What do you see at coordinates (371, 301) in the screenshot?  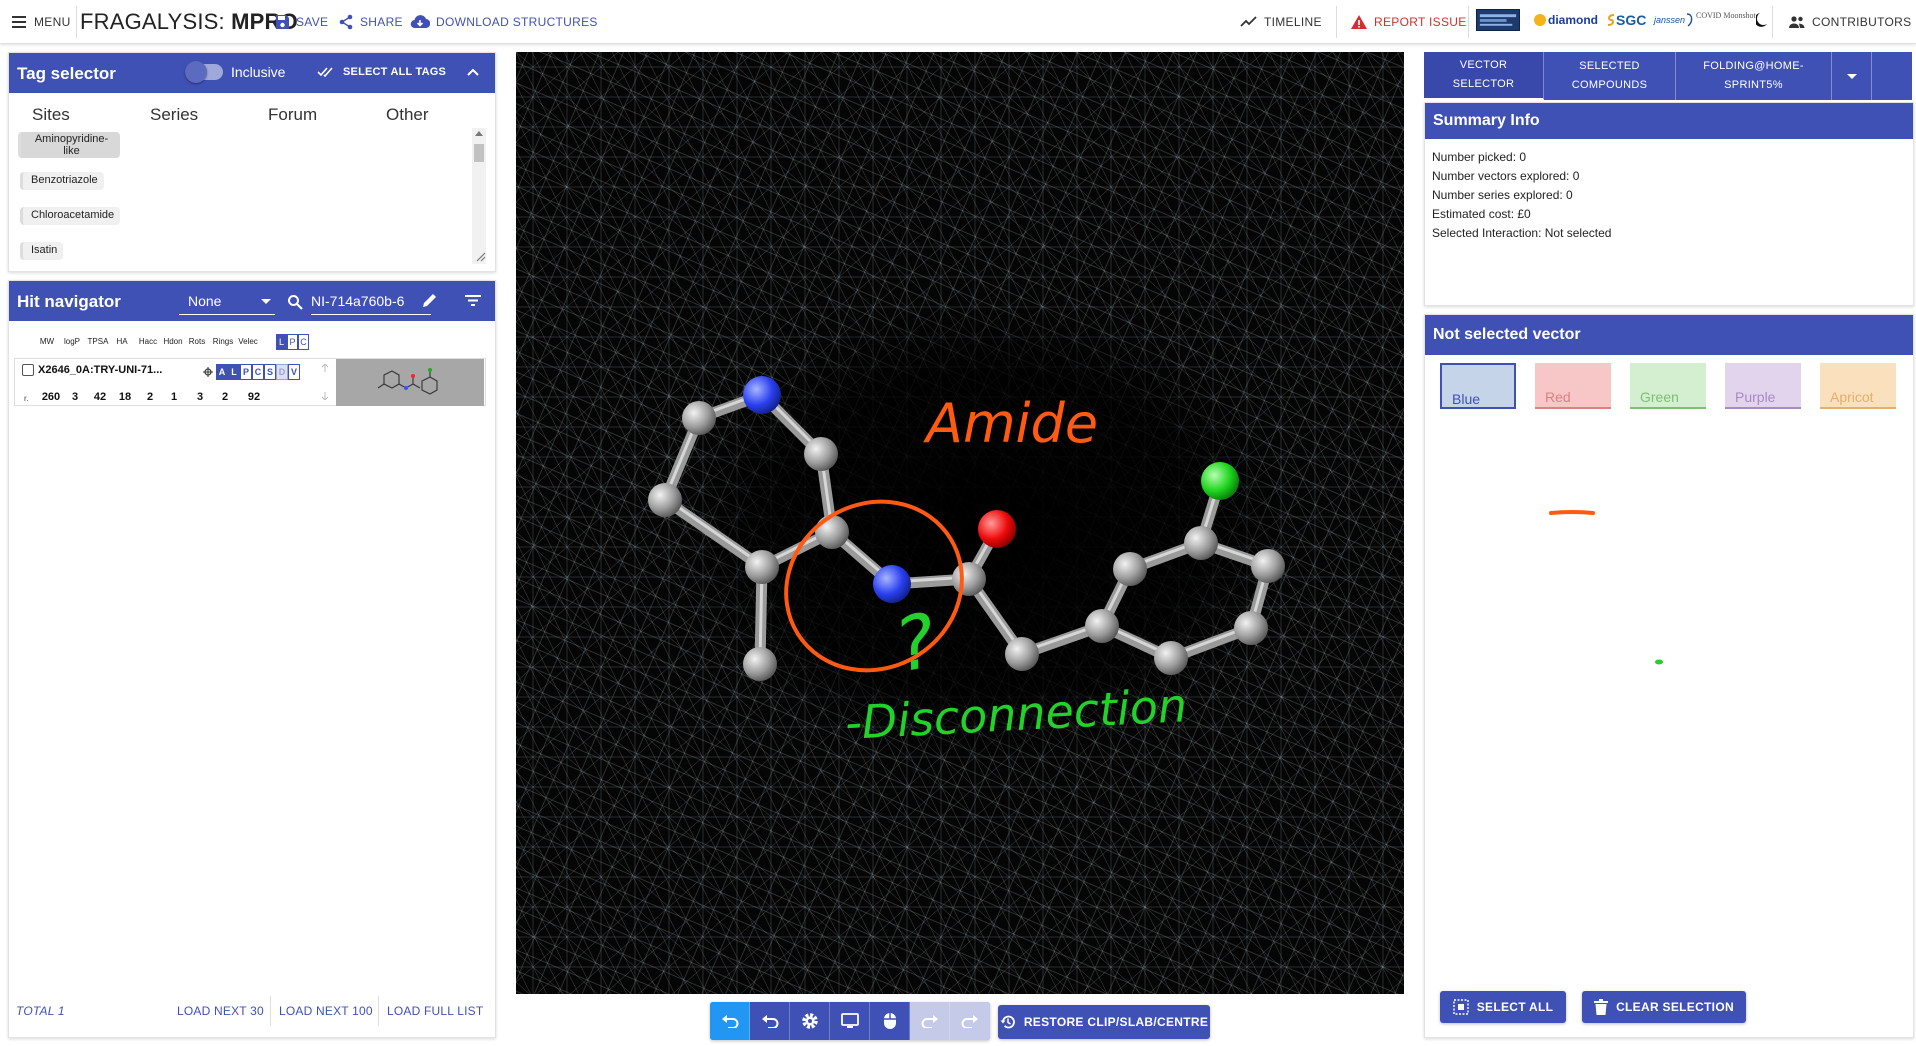 I see `search-input: NI-714a760b-6` at bounding box center [371, 301].